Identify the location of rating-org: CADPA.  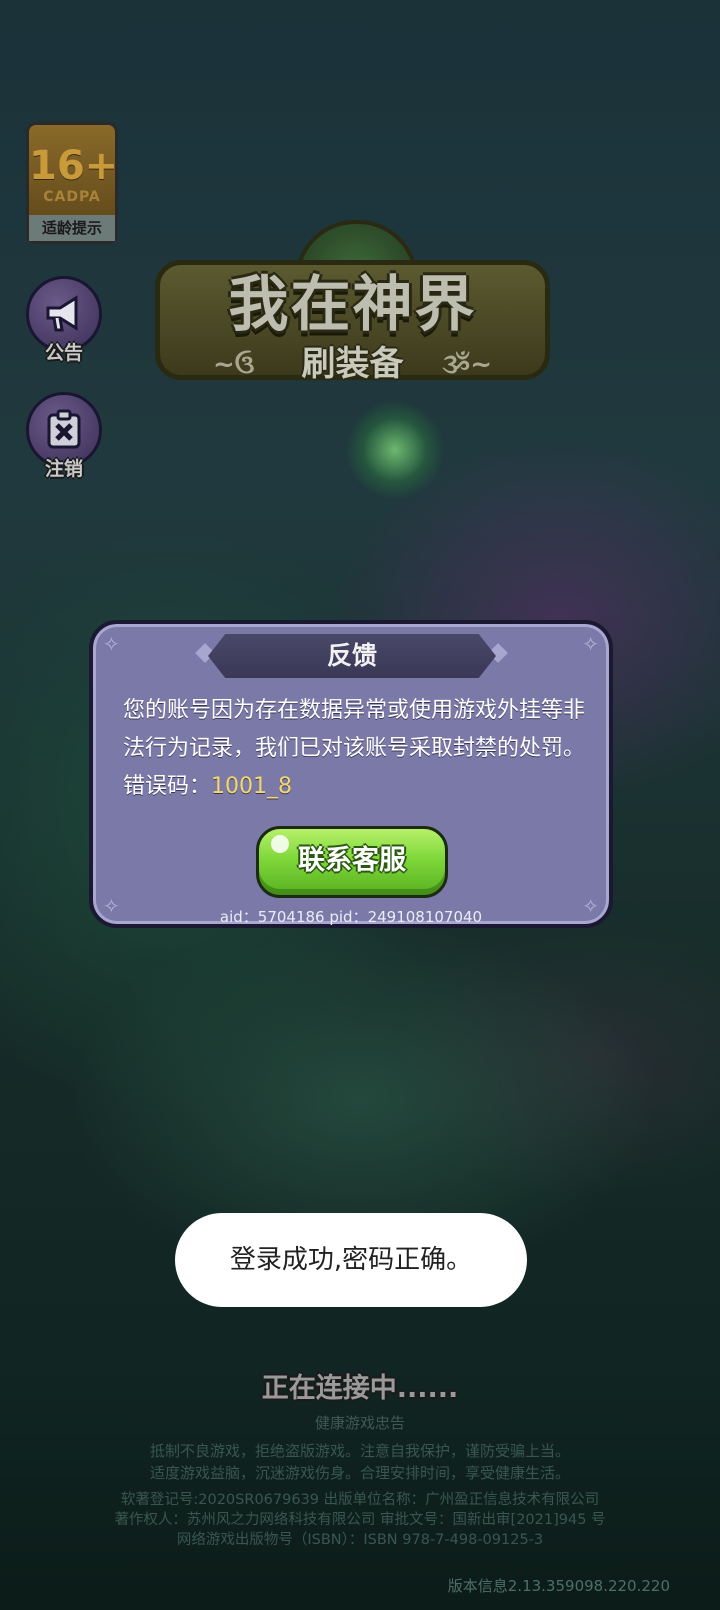
(72, 197).